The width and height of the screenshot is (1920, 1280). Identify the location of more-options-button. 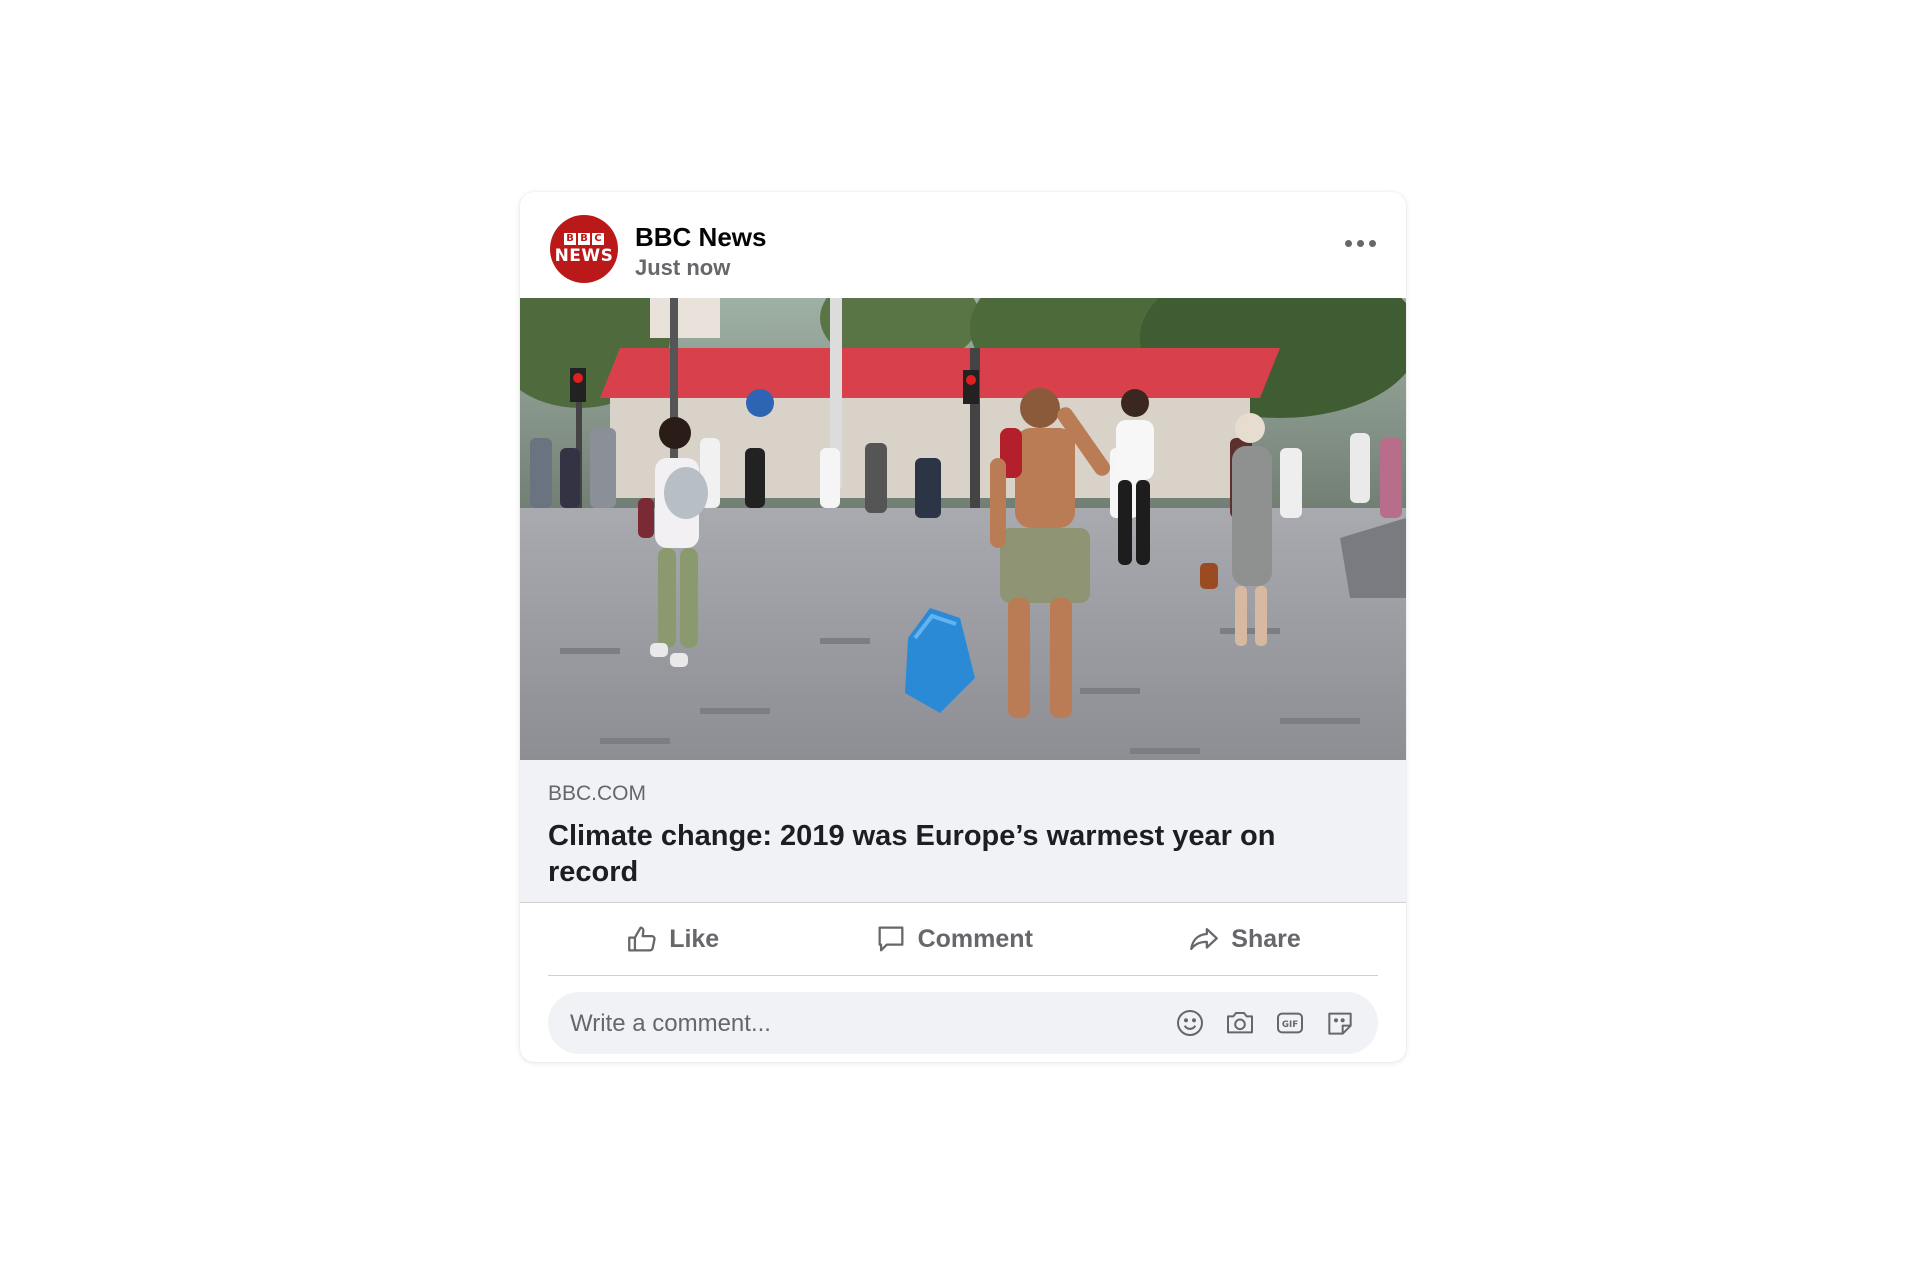
(1360, 243).